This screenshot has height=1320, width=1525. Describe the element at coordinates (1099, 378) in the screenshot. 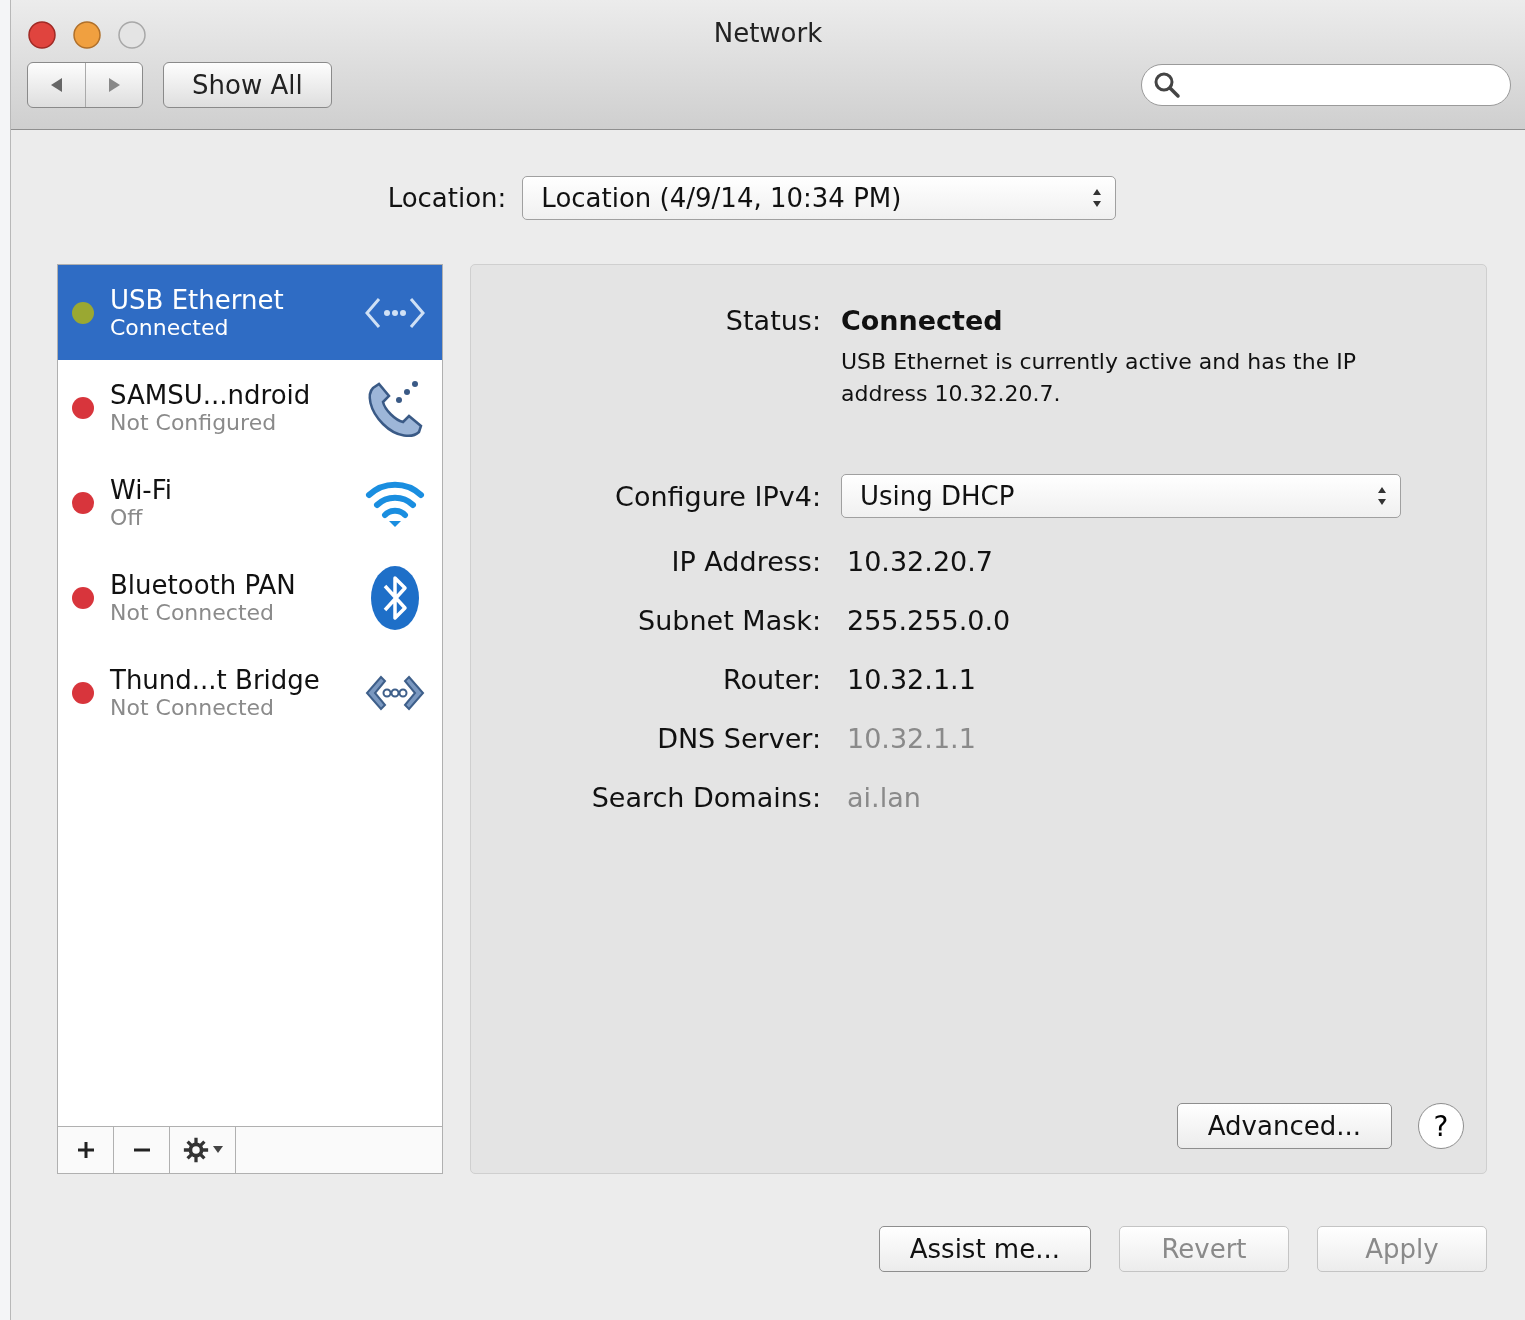

I see `status-description: USB Ethernet is currently active and has the IP address 10.32.20.7.` at that location.